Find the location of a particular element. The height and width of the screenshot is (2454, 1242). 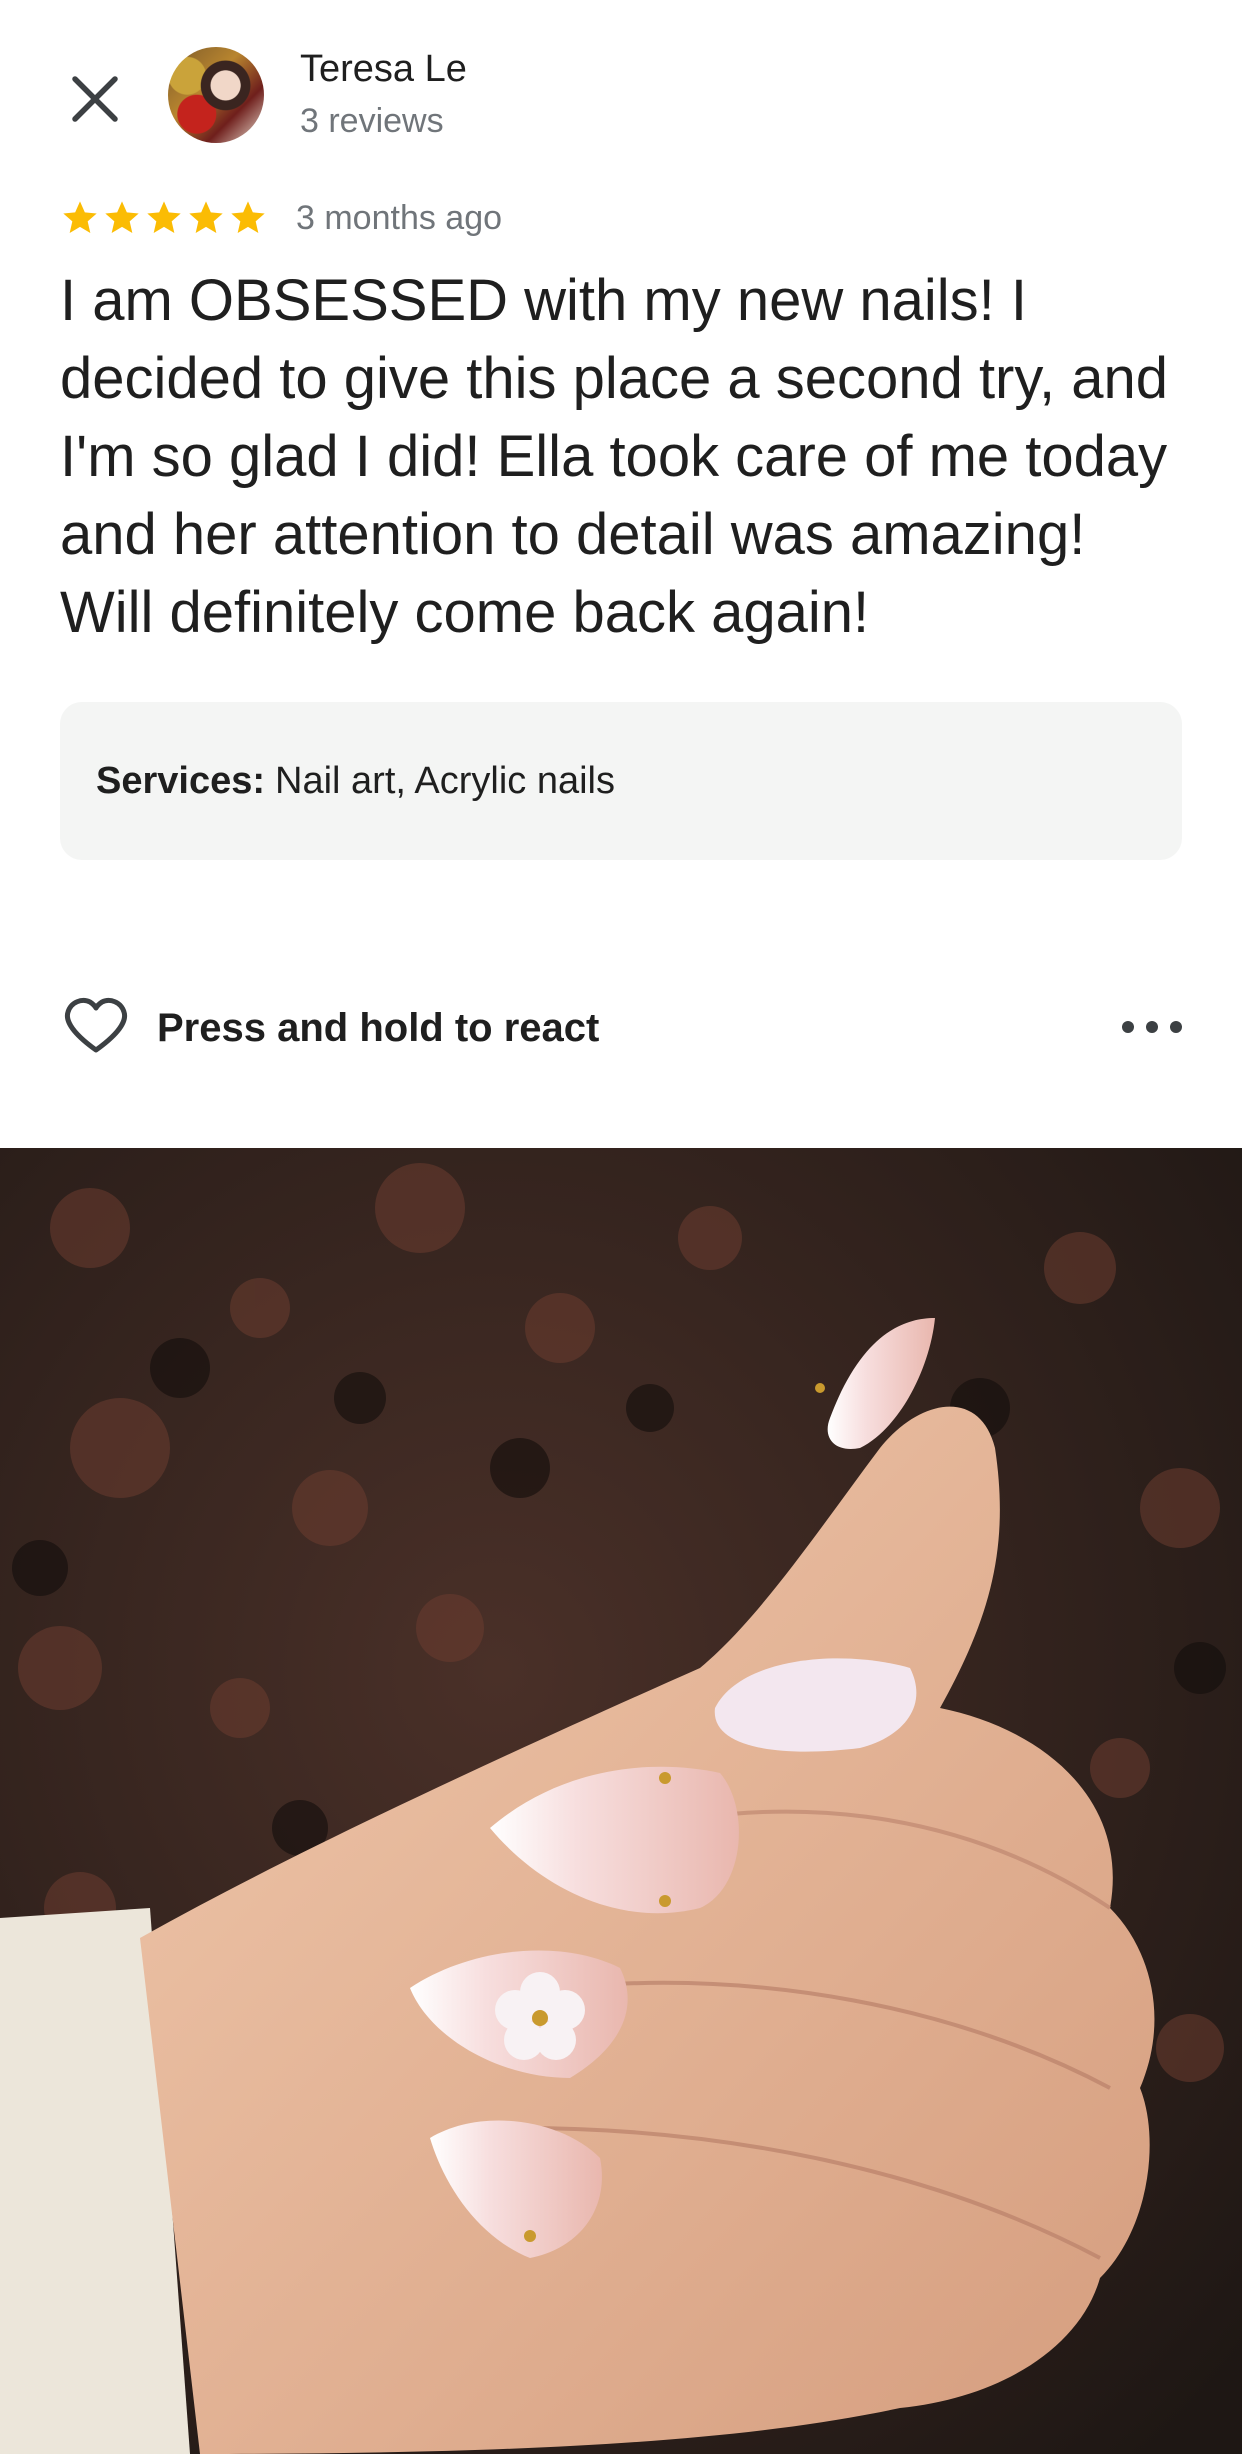

heart-outline-icon is located at coordinates (96, 1025).